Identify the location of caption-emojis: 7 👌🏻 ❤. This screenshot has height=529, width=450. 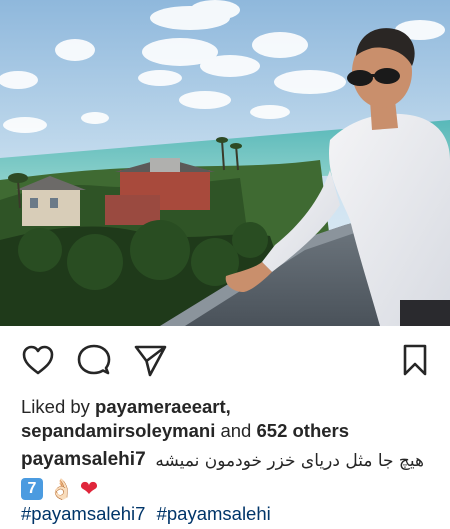
(59, 489).